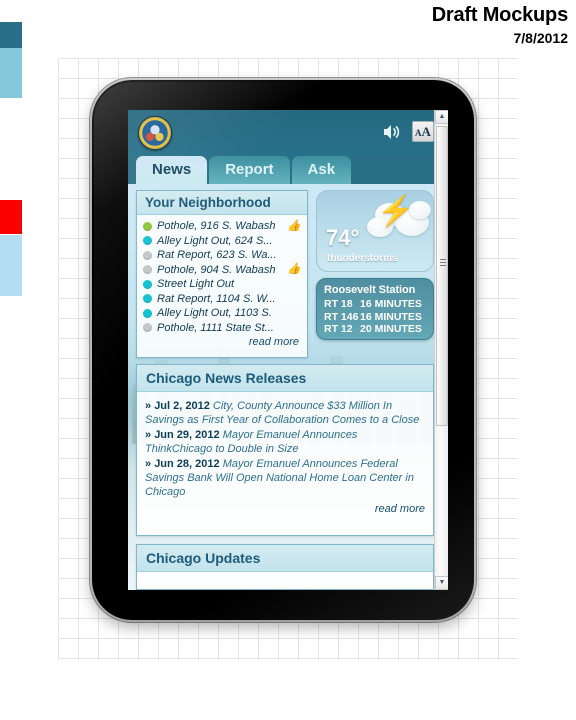 This screenshot has width=576, height=720. What do you see at coordinates (196, 284) in the screenshot?
I see `neighborhood-item-label: Street Light Out` at bounding box center [196, 284].